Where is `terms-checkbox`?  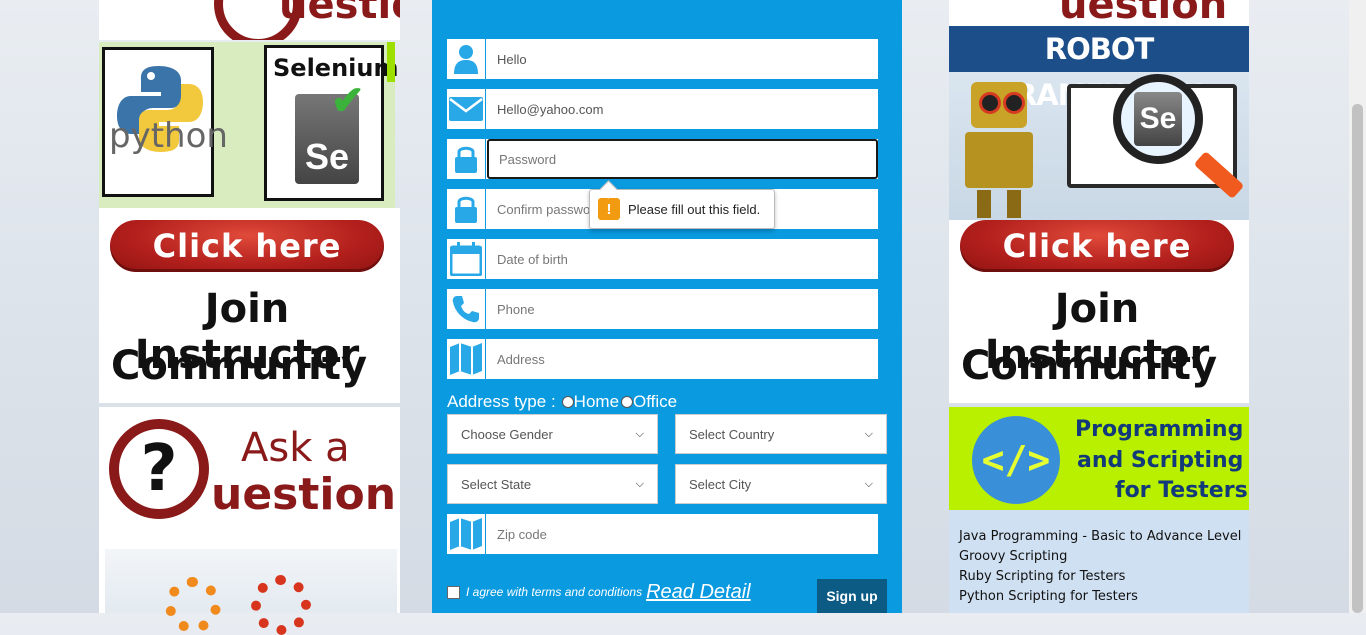
terms-checkbox is located at coordinates (453, 592).